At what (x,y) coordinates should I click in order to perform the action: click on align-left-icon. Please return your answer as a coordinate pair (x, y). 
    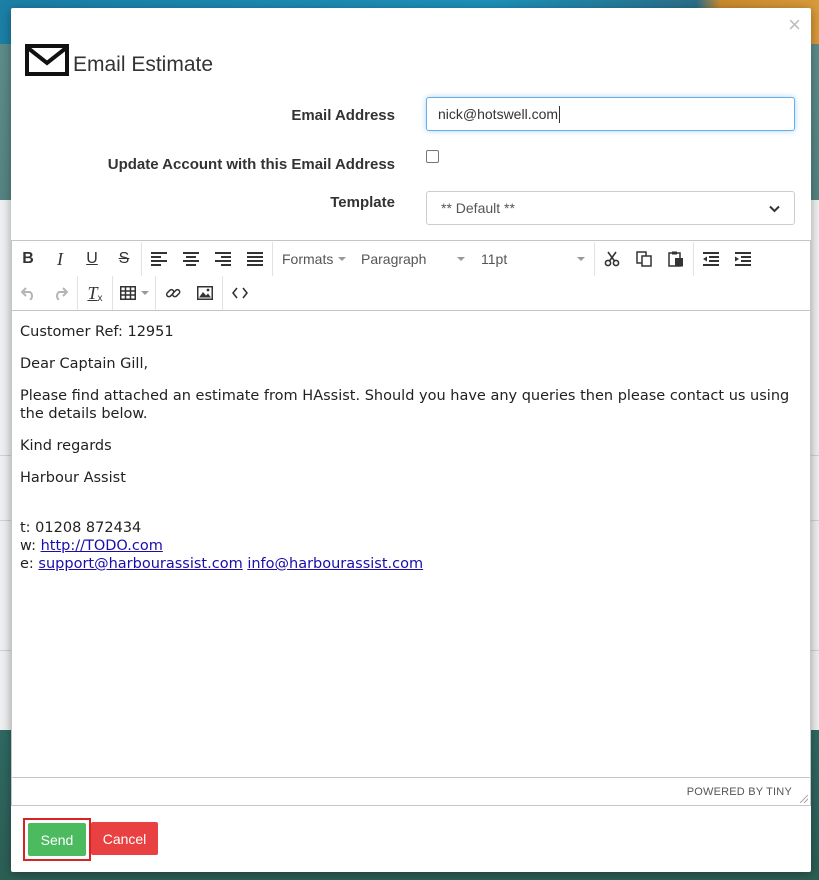
    Looking at the image, I should click on (159, 259).